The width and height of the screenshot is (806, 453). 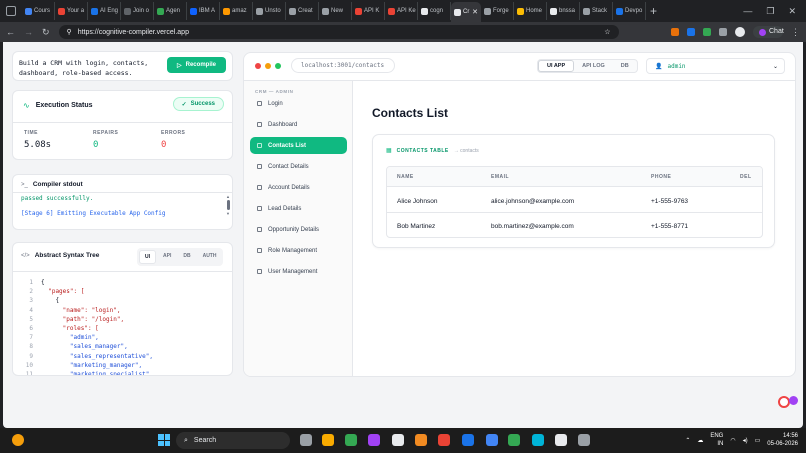 What do you see at coordinates (715, 66) in the screenshot?
I see `role-select: 👤 admin ⌄` at bounding box center [715, 66].